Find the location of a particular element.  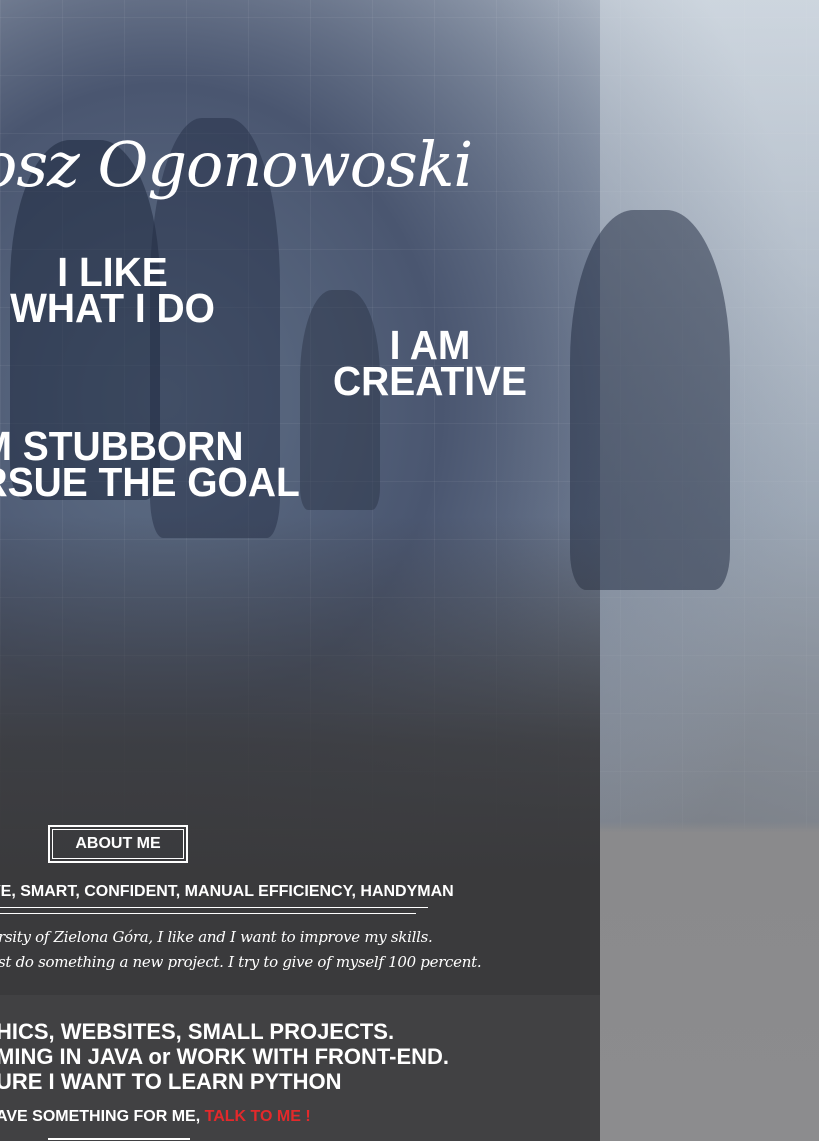

contact-prefix: AVE SOMETHING FOR ME, is located at coordinates (102, 1116).